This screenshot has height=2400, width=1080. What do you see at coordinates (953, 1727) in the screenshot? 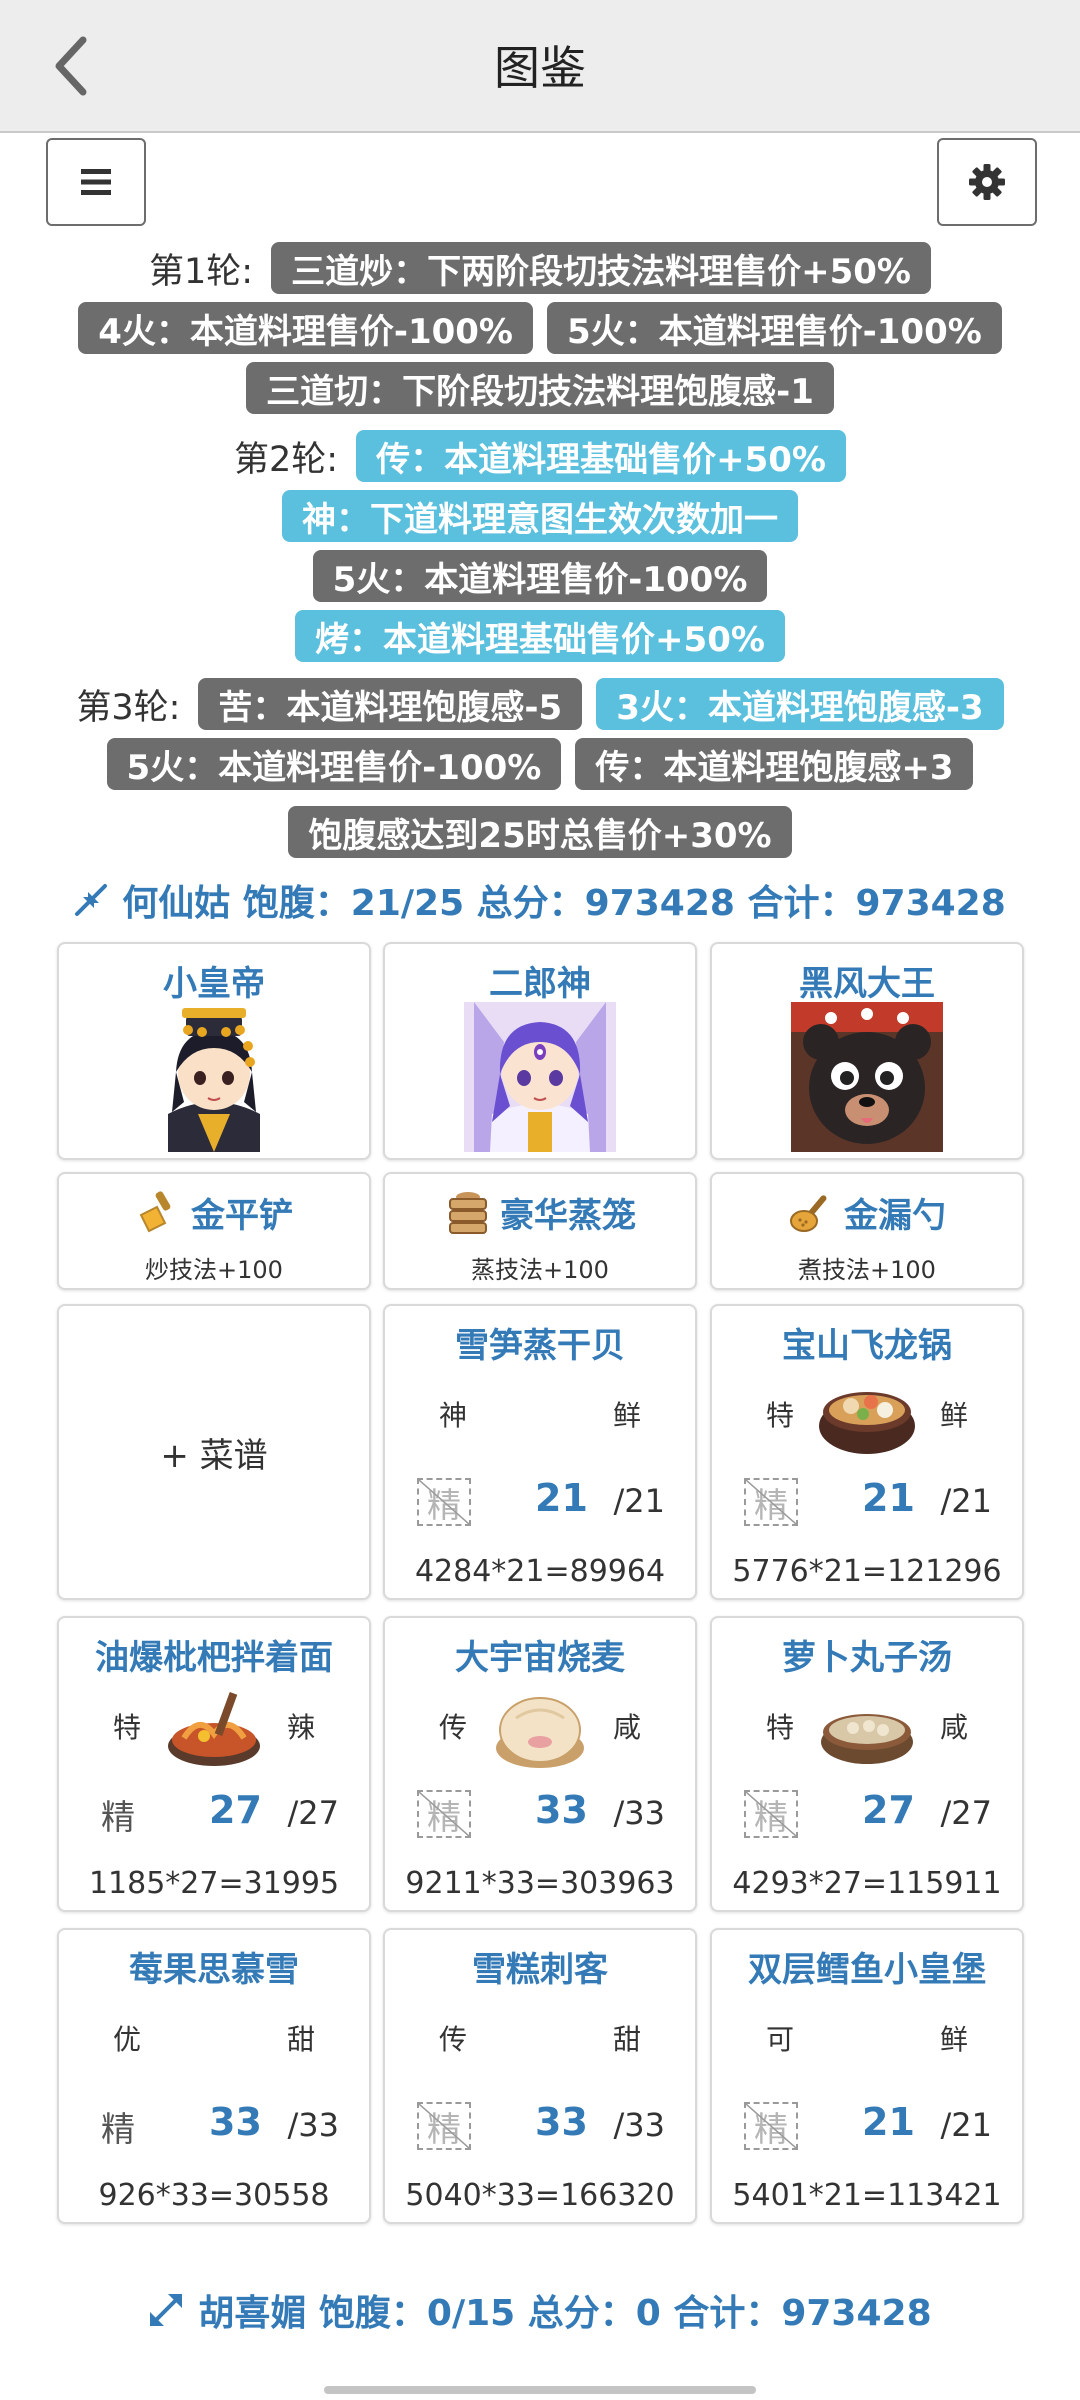
I see `dish-flavor: 咸` at bounding box center [953, 1727].